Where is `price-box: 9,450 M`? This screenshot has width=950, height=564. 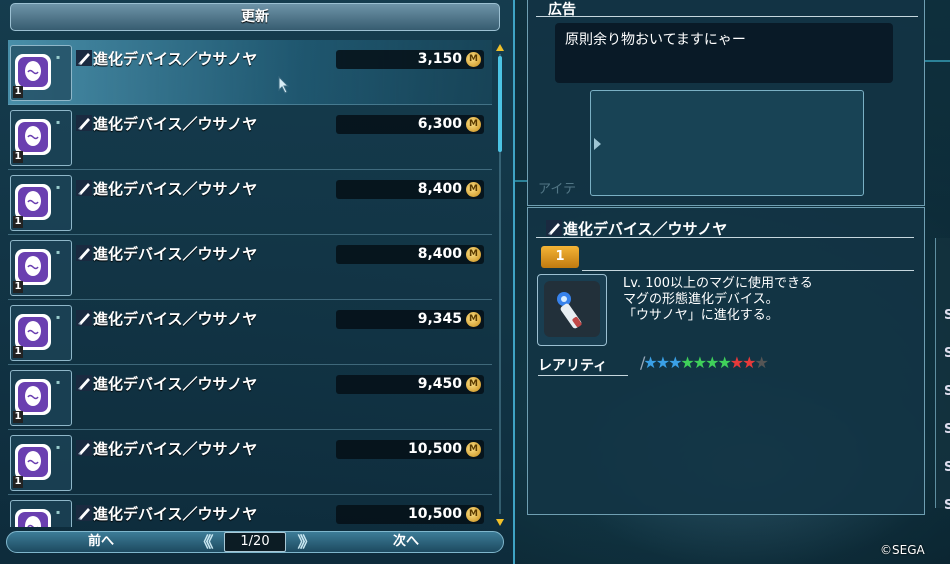
price-box: 9,450 M is located at coordinates (410, 384).